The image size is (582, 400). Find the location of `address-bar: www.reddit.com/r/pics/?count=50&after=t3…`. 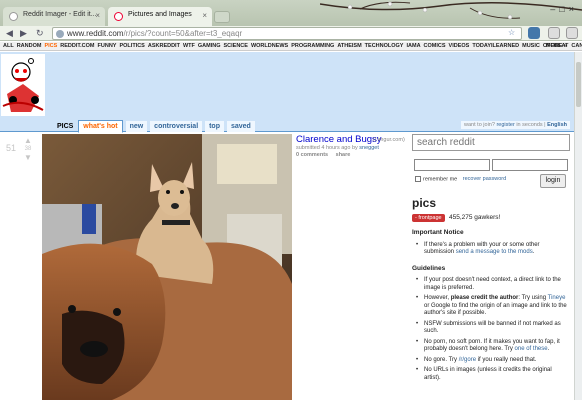

address-bar: www.reddit.com/r/pics/?count=50&after=t3… is located at coordinates (287, 33).